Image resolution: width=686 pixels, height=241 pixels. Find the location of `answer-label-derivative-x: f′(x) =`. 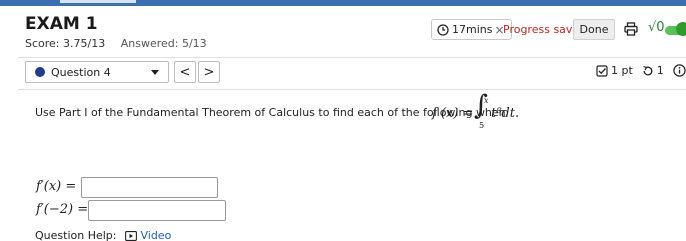

answer-label-derivative-x: f′(x) = is located at coordinates (56, 186).